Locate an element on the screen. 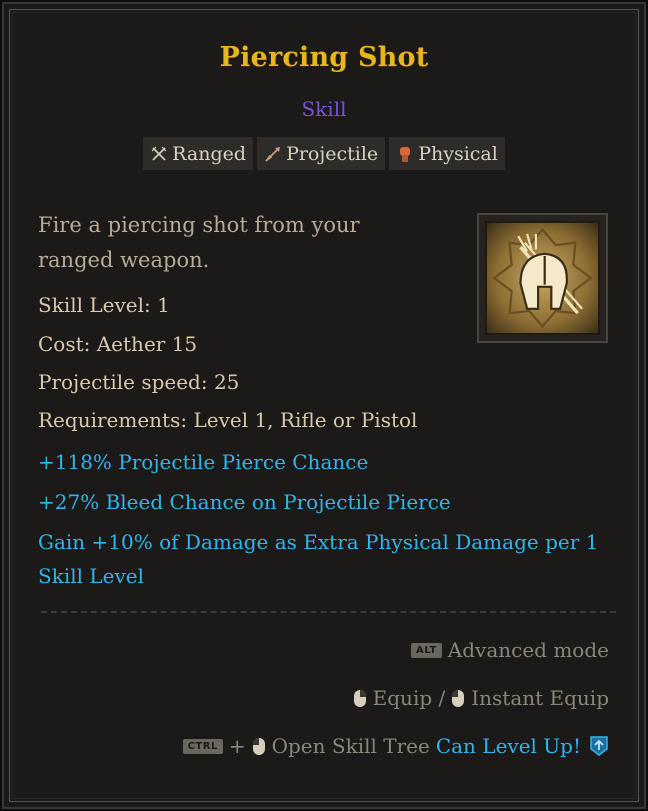  tag-physical: Physical is located at coordinates (447, 153).